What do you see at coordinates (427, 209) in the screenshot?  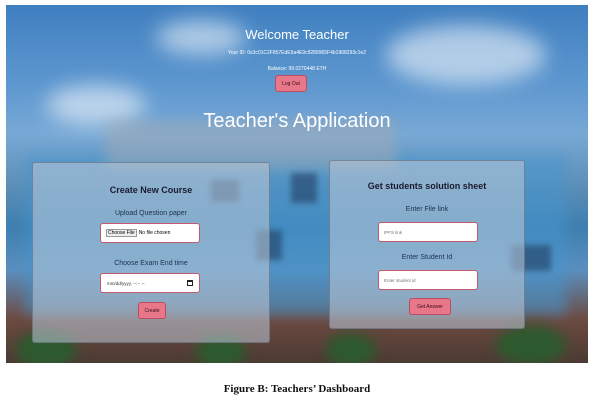 I see `file-link-label: Enter File link` at bounding box center [427, 209].